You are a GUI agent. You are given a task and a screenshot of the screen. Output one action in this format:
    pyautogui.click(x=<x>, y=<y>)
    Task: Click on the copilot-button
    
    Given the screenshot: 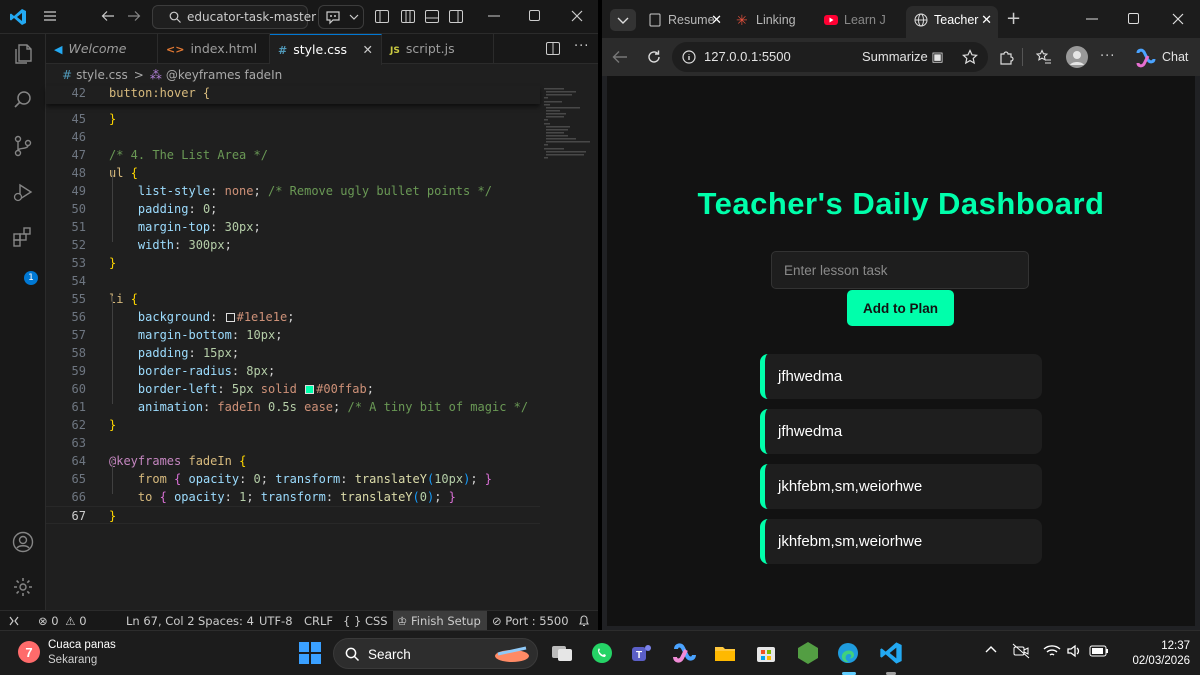 What is the action you would take?
    pyautogui.click(x=341, y=17)
    